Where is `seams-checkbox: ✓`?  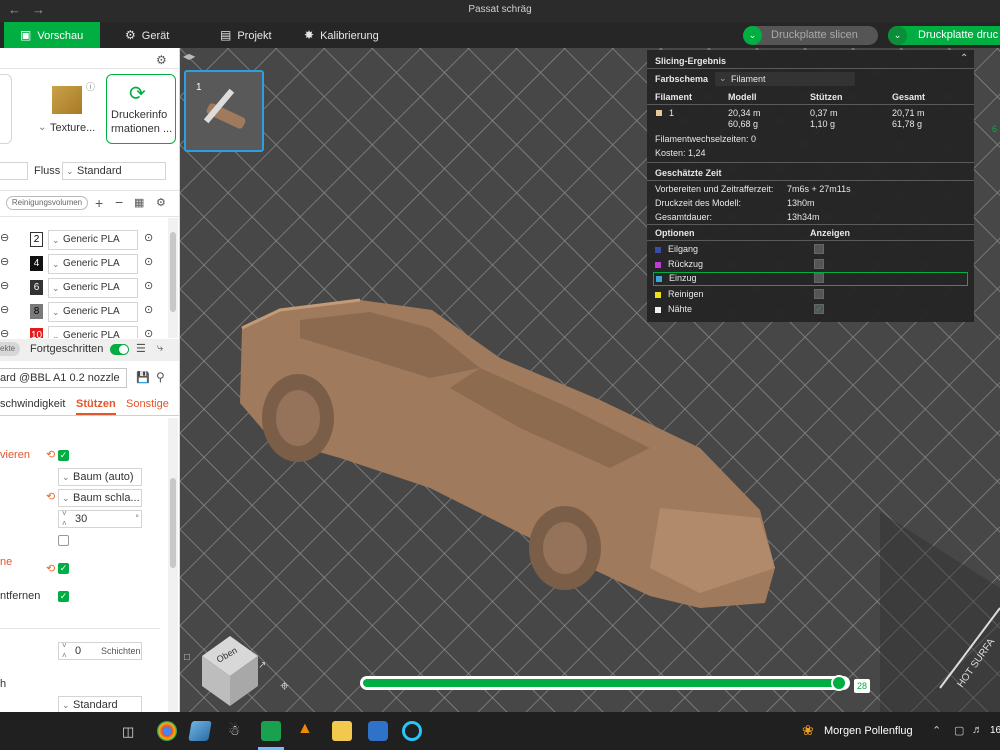 seams-checkbox: ✓ is located at coordinates (819, 309).